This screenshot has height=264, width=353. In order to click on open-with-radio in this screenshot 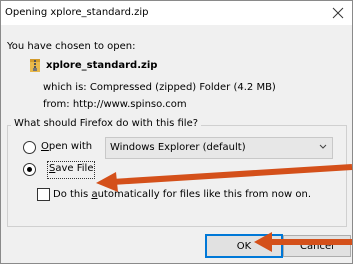, I will do `click(29, 147)`.